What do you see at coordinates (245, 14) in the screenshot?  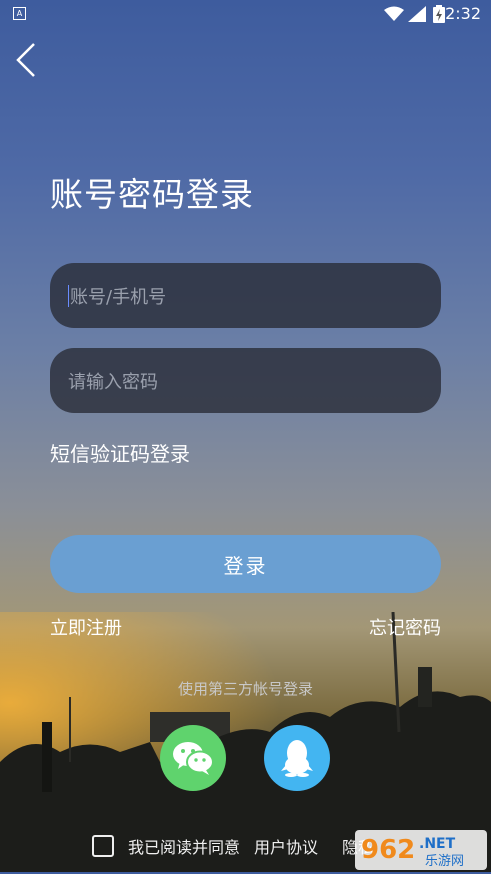 I see `status-bar: A 2:32` at bounding box center [245, 14].